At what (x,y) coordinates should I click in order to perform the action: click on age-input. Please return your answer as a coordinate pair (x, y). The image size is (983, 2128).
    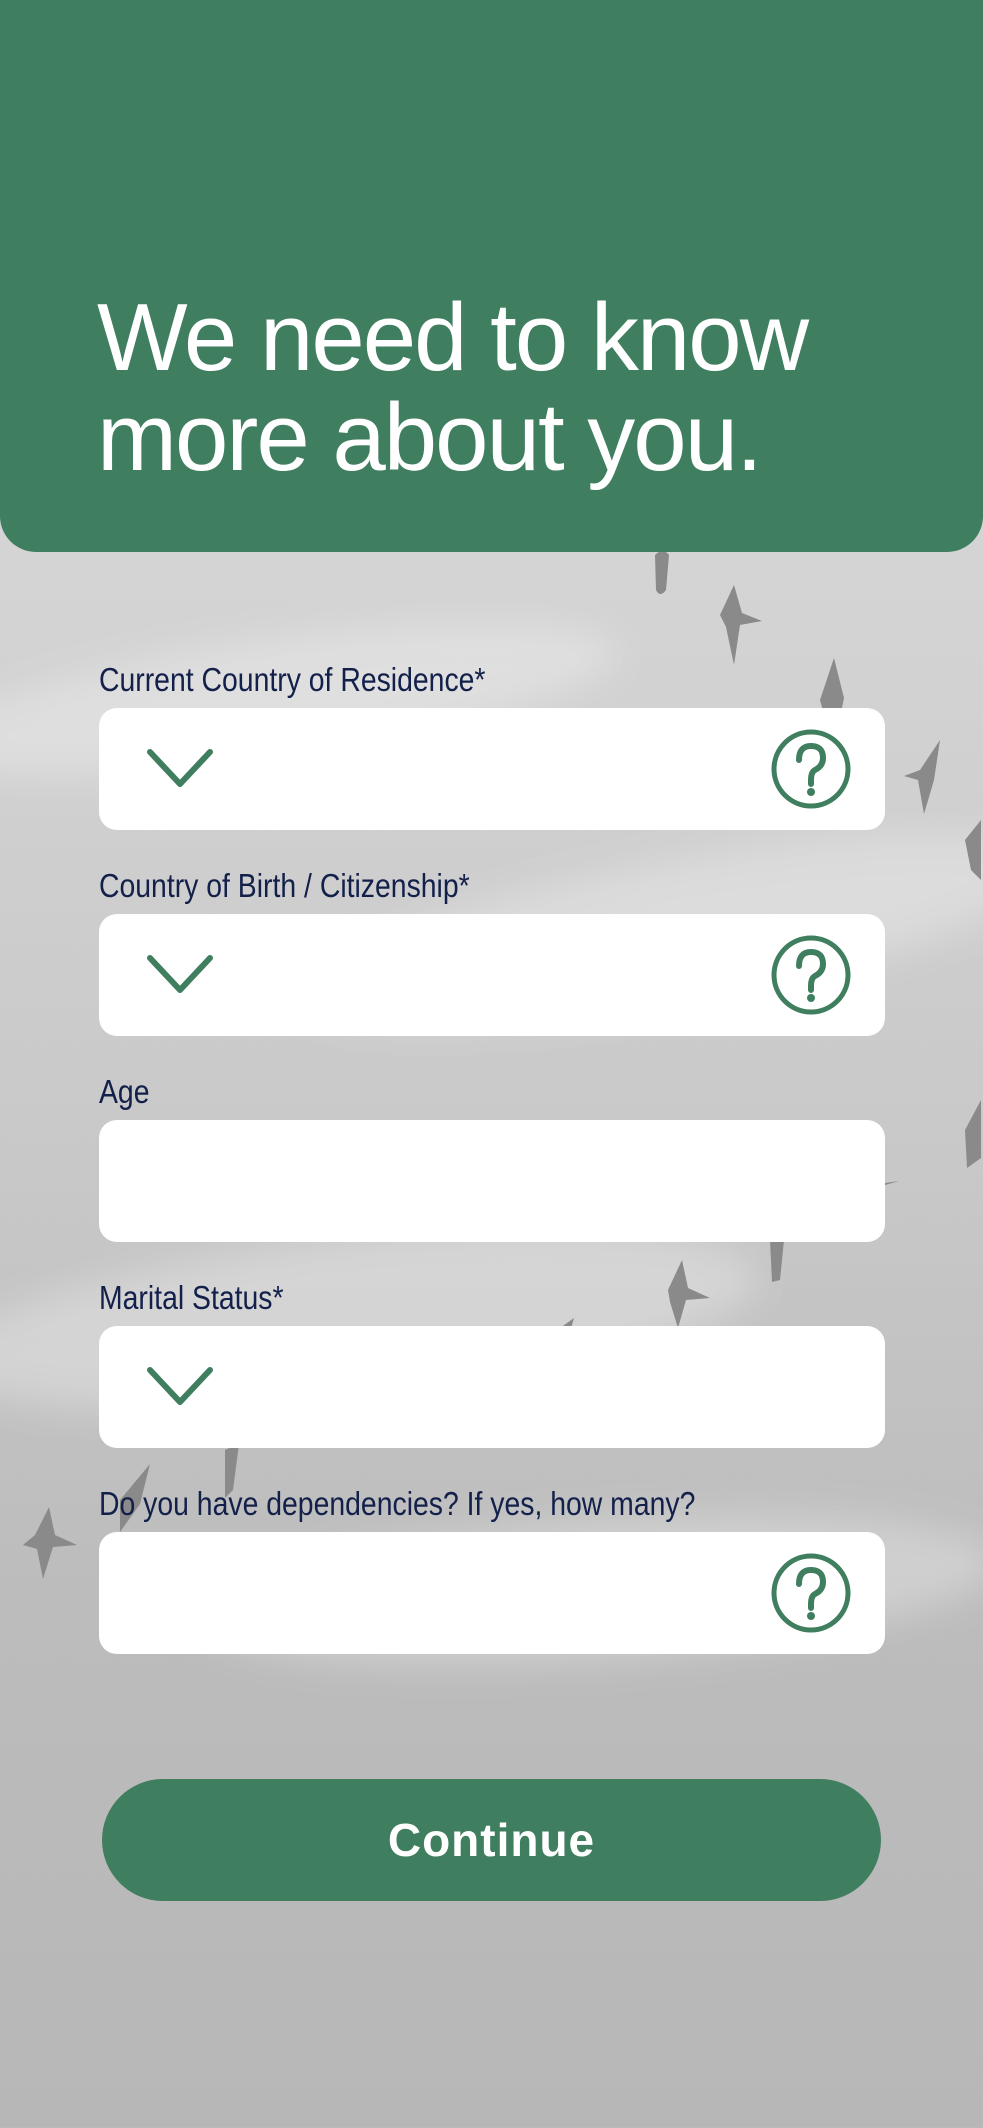
    Looking at the image, I should click on (492, 1181).